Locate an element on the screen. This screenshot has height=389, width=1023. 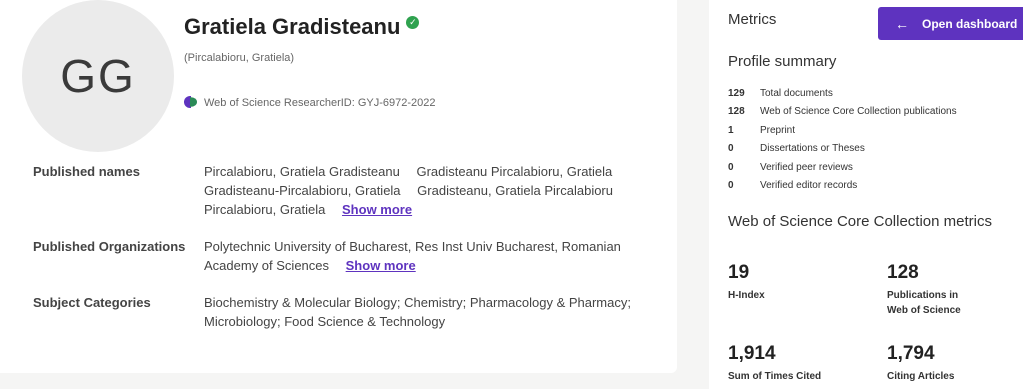
avatar: GG is located at coordinates (98, 76).